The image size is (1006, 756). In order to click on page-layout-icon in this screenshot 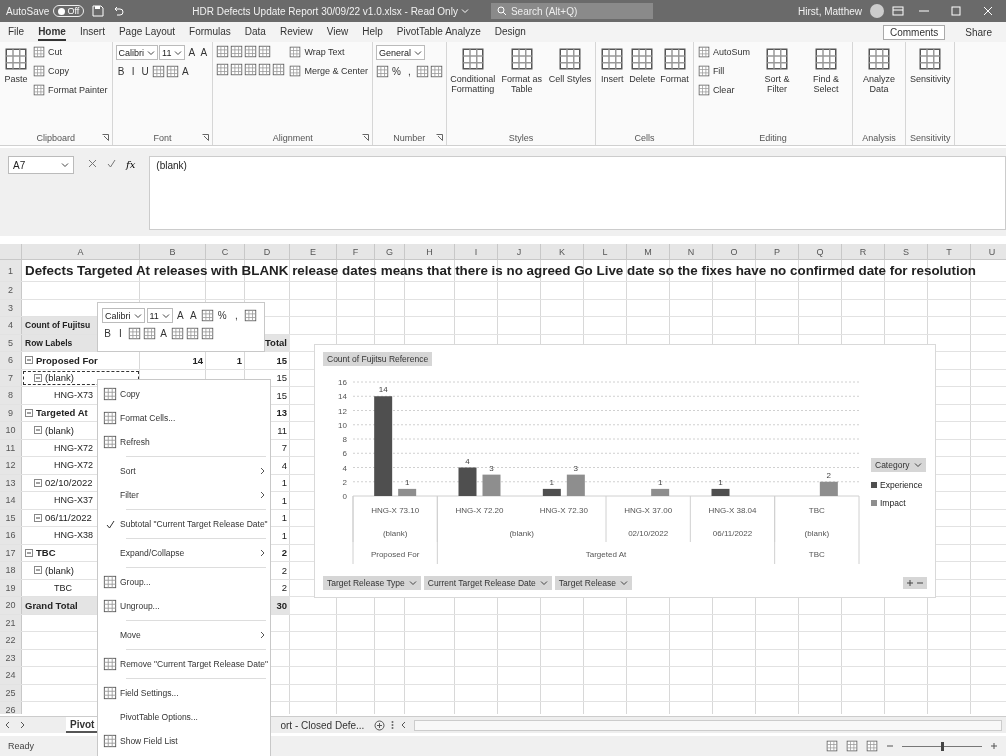, I will do `click(852, 746)`.